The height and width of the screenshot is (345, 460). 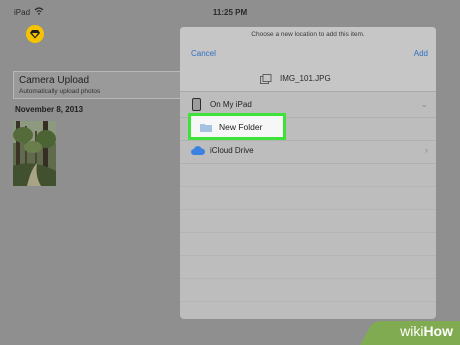 I want to click on new-folder-label: New Folder, so click(x=241, y=127).